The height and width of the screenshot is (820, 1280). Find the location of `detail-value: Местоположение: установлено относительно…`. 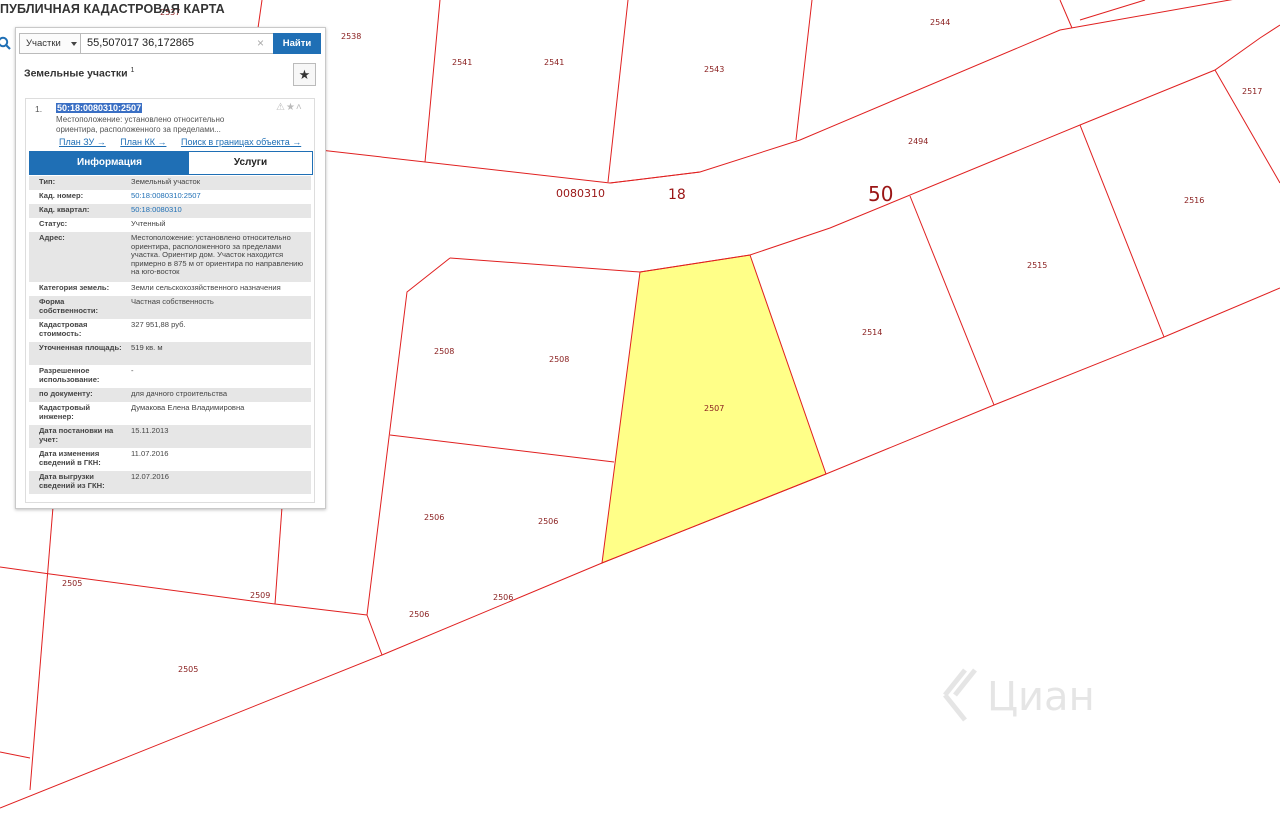

detail-value: Местоположение: установлено относительно… is located at coordinates (217, 255).